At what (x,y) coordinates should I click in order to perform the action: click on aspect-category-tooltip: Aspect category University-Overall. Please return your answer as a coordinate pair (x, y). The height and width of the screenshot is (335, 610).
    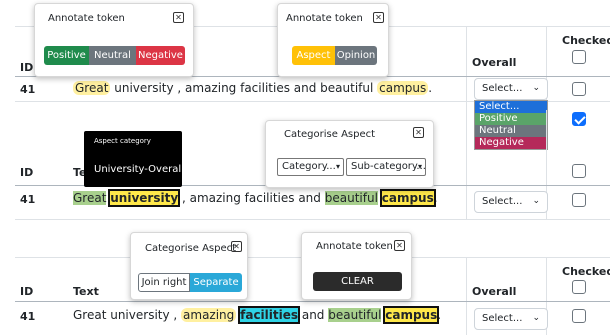
    Looking at the image, I should click on (134, 159).